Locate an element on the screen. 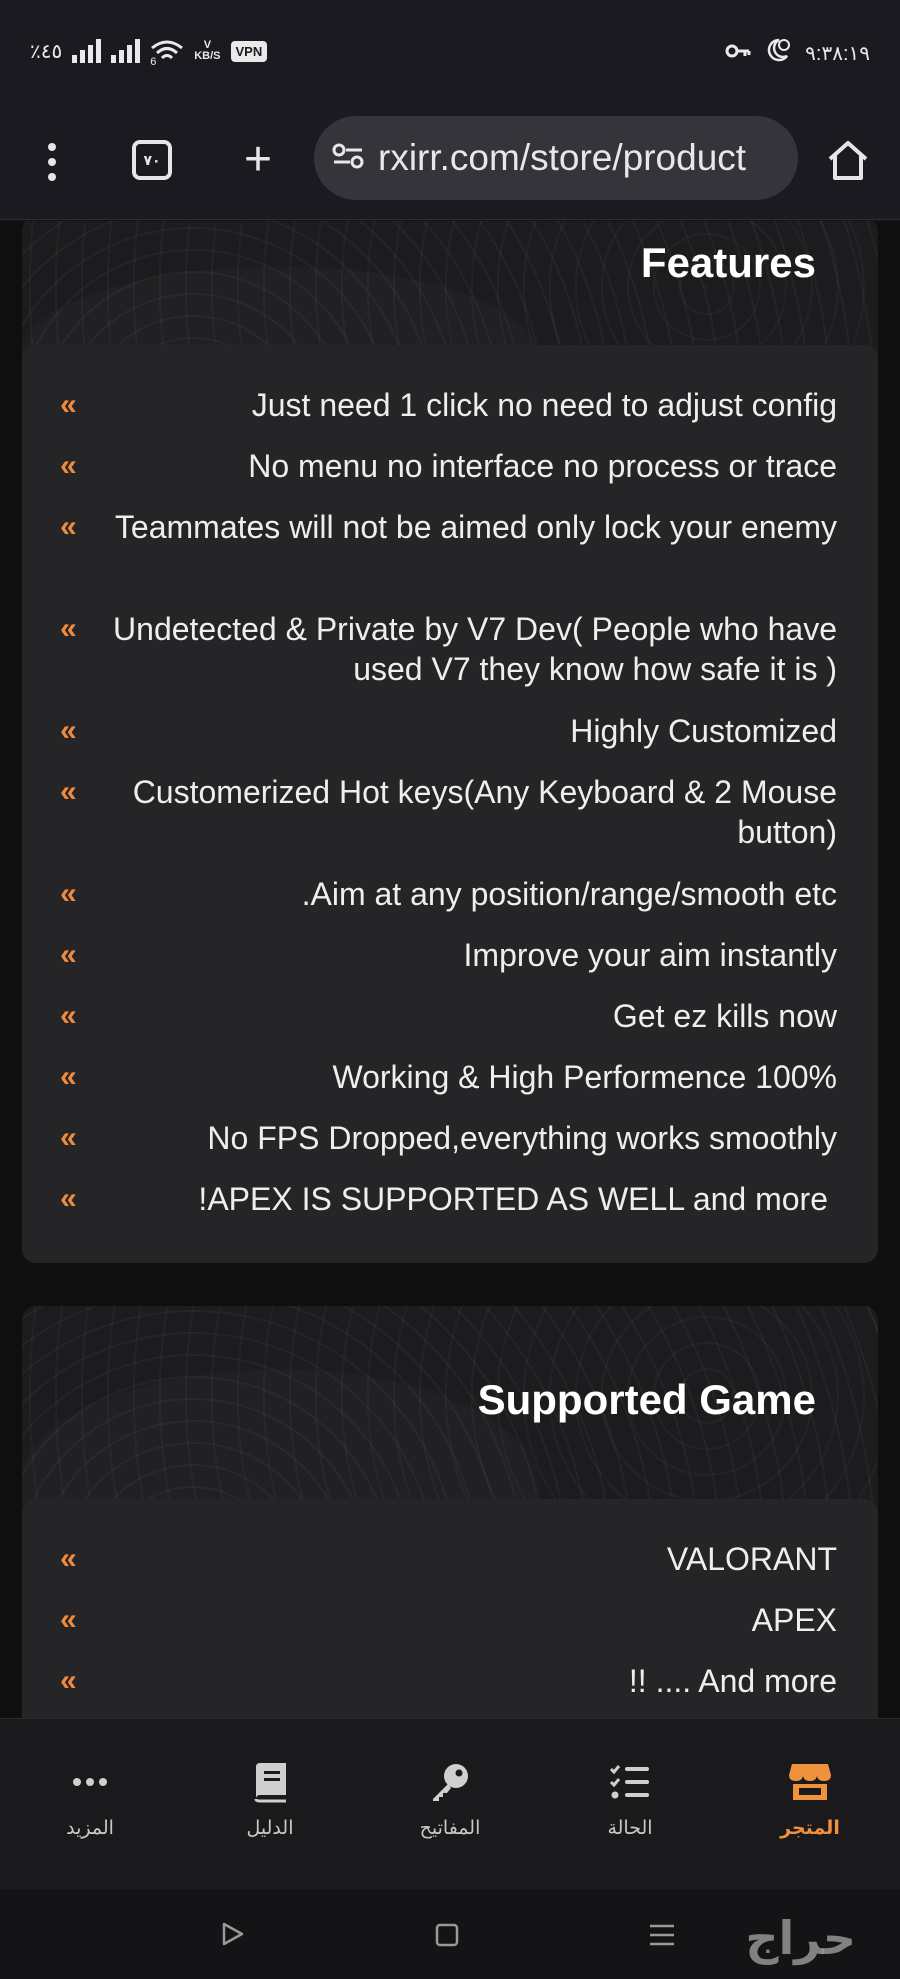 This screenshot has height=1979, width=900. wifi-icon: 6 is located at coordinates (167, 53).